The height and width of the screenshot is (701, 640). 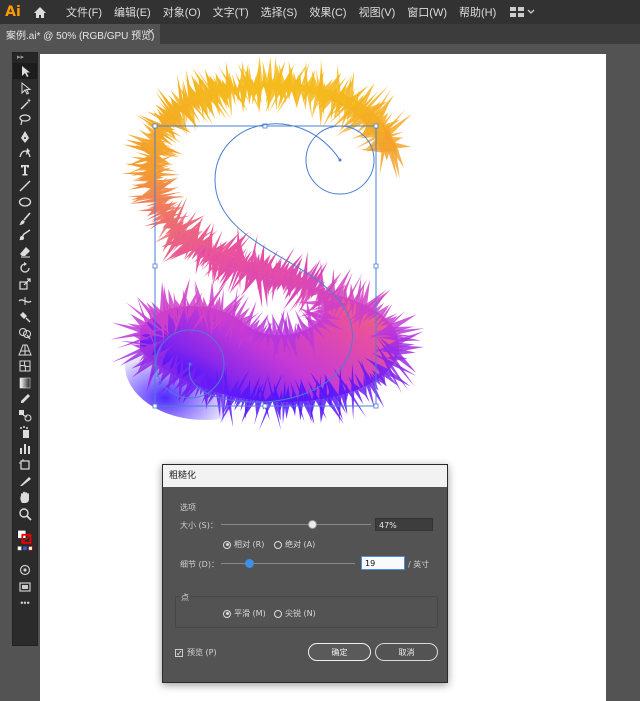 What do you see at coordinates (199, 564) in the screenshot?
I see `detail-label: 细节 (D)：` at bounding box center [199, 564].